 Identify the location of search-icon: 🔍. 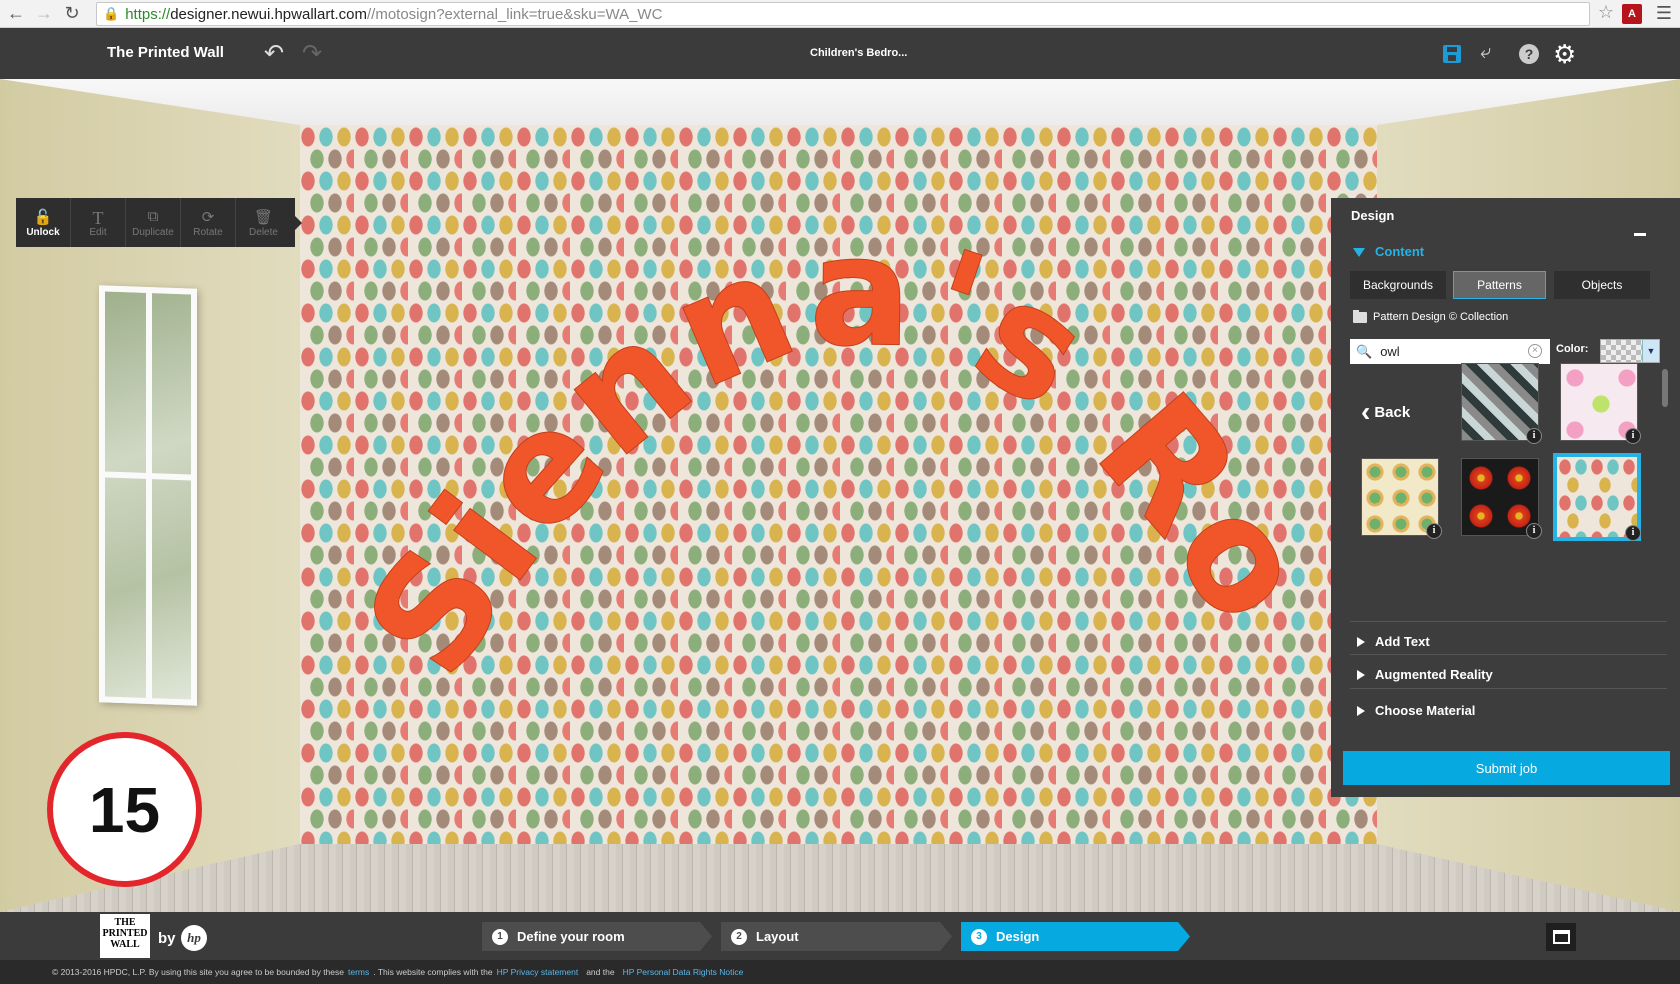
(1364, 351).